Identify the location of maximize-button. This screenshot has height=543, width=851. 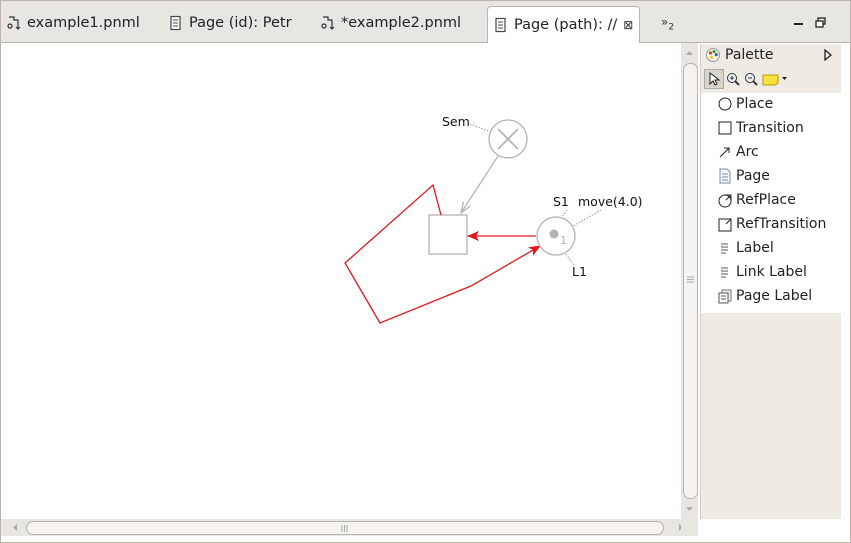
(821, 21).